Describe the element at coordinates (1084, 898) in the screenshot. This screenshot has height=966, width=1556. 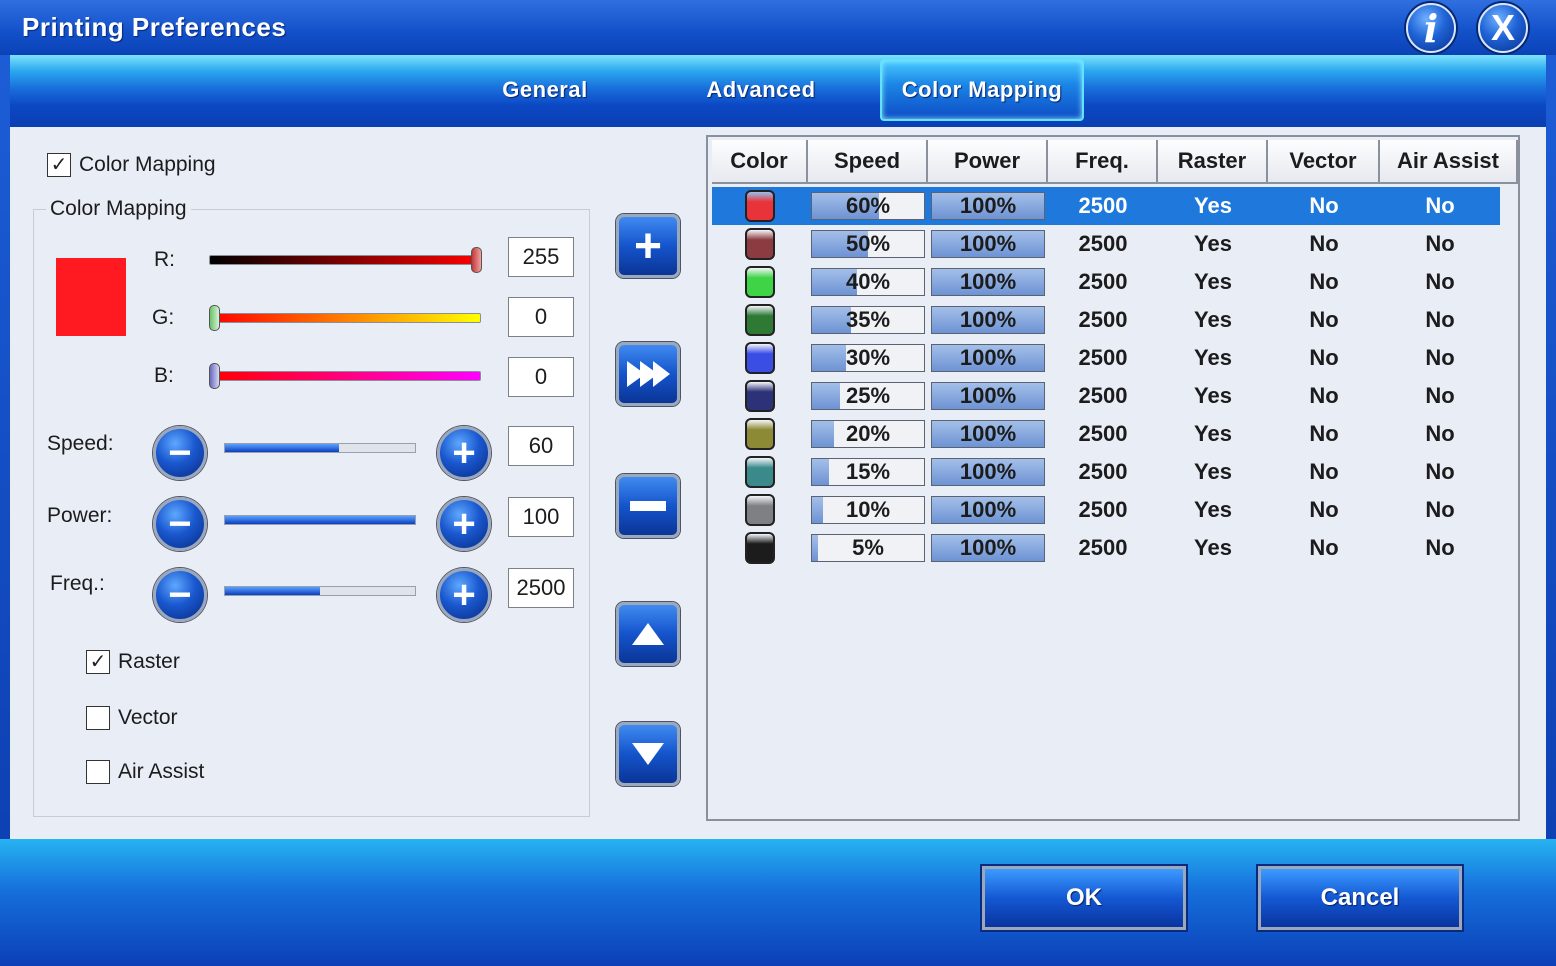
I see `ok-button: OK` at that location.